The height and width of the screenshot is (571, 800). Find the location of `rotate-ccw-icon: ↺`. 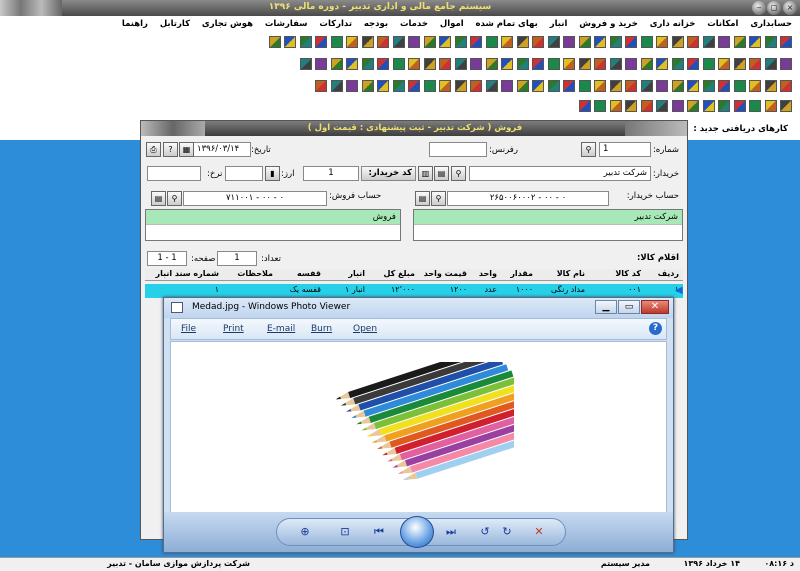

rotate-ccw-icon: ↺ is located at coordinates (485, 532).